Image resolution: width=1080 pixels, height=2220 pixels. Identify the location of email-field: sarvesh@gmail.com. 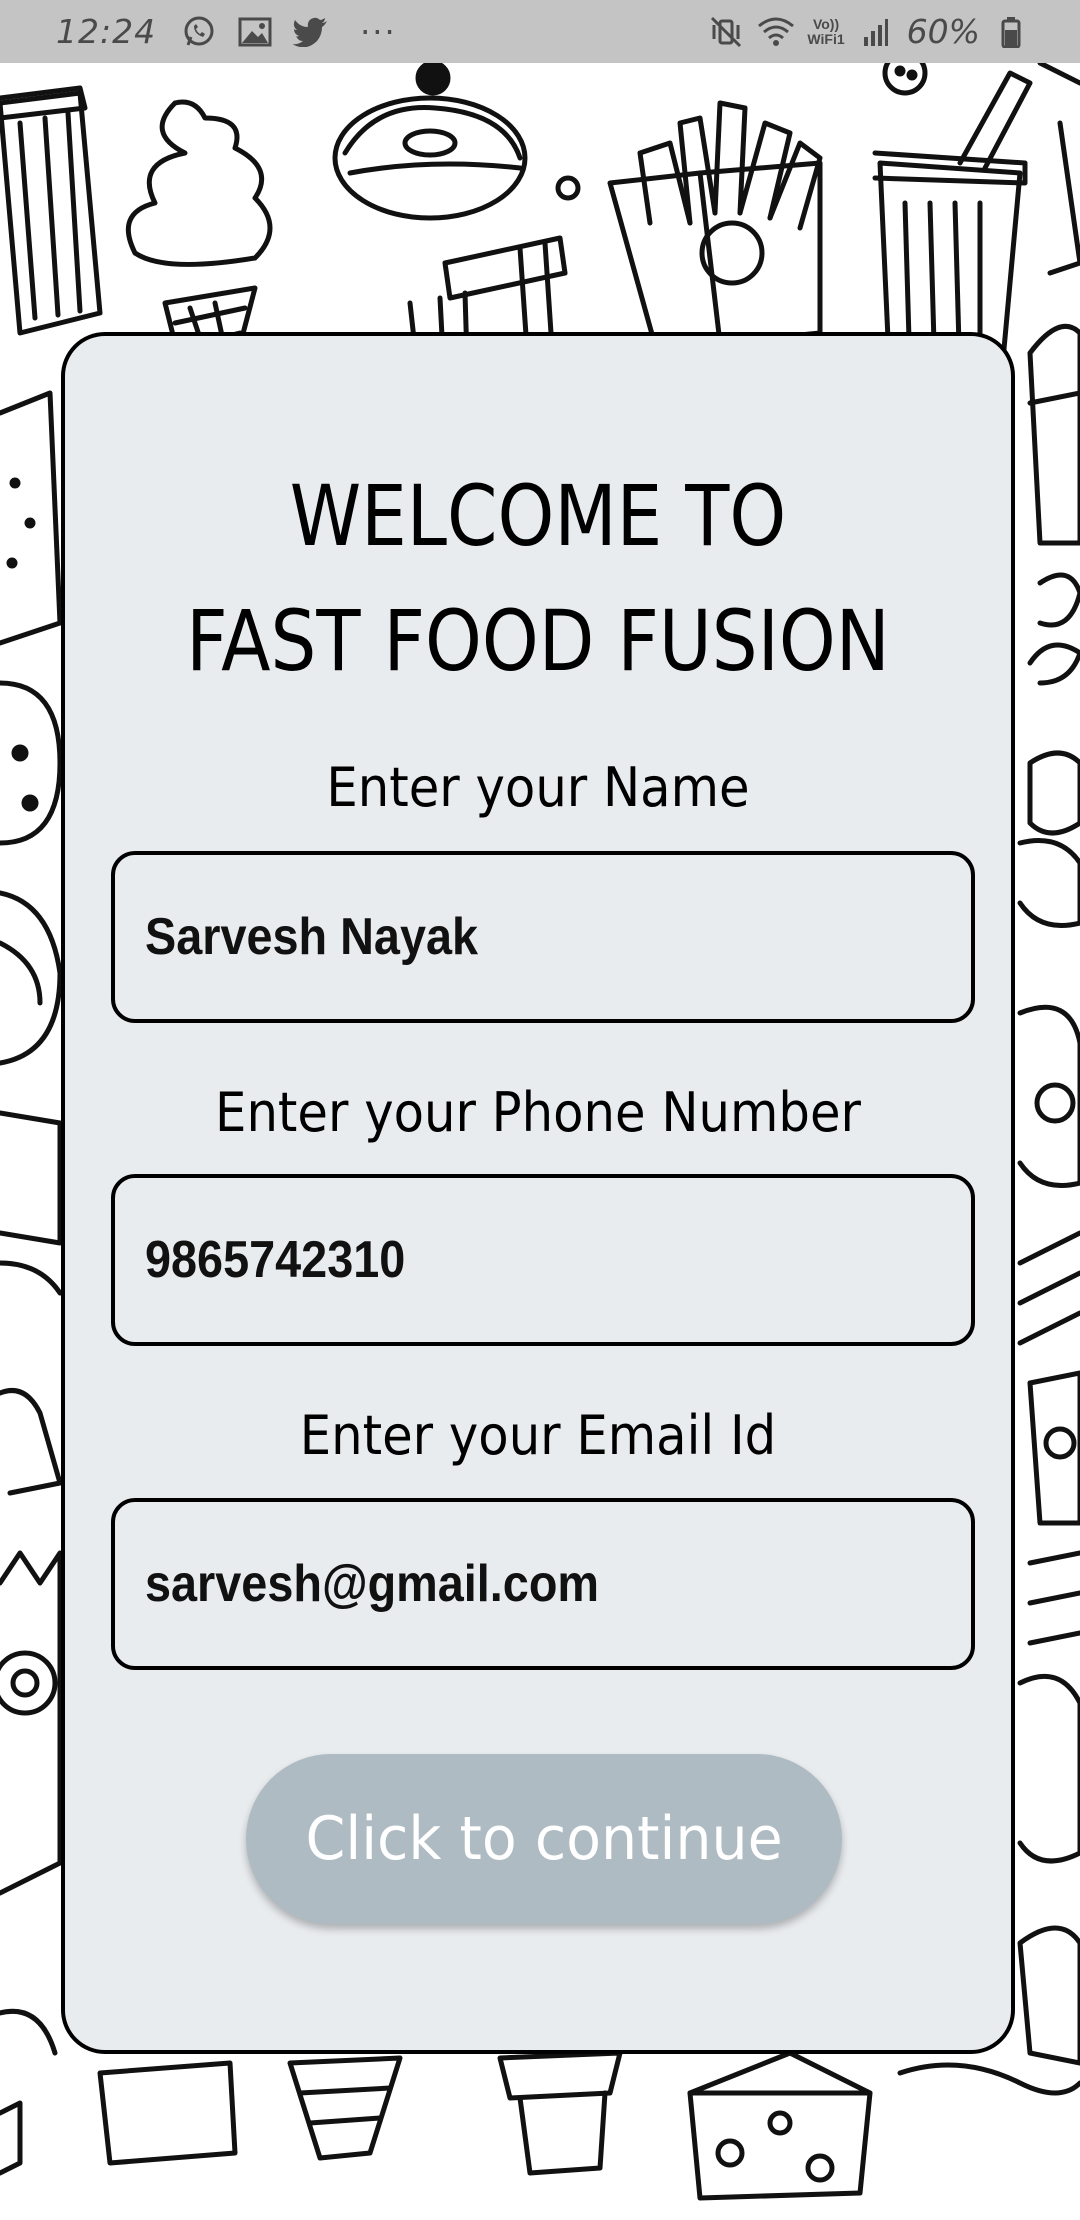
(543, 1584).